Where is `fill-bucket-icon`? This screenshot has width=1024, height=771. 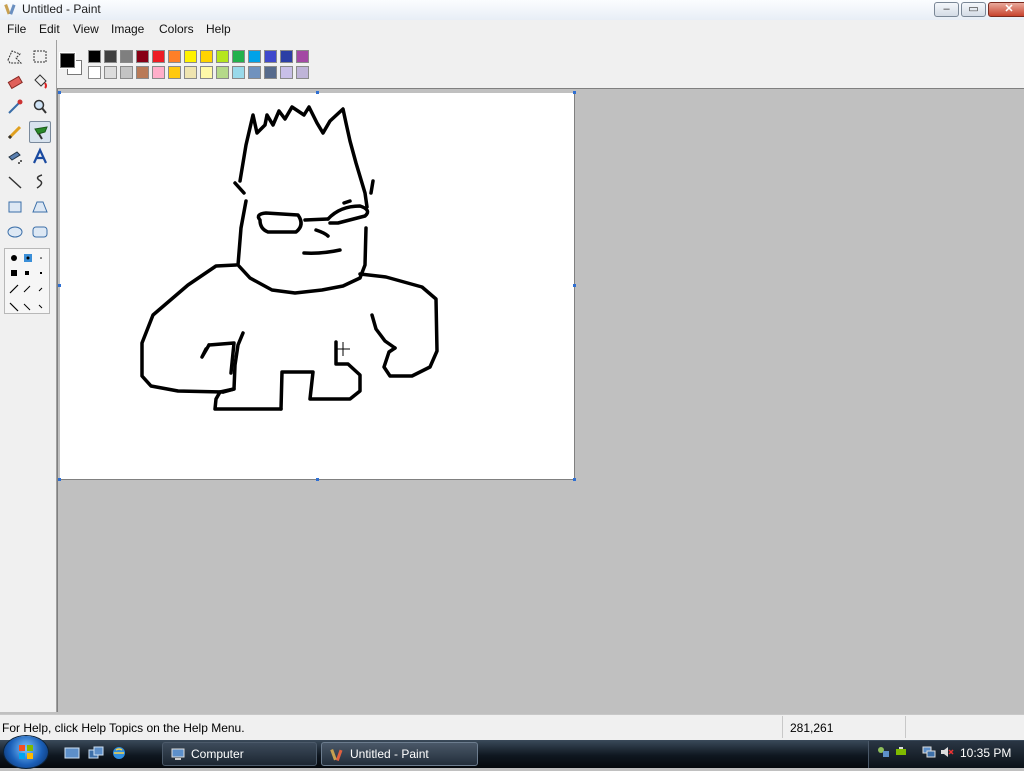 fill-bucket-icon is located at coordinates (40, 81).